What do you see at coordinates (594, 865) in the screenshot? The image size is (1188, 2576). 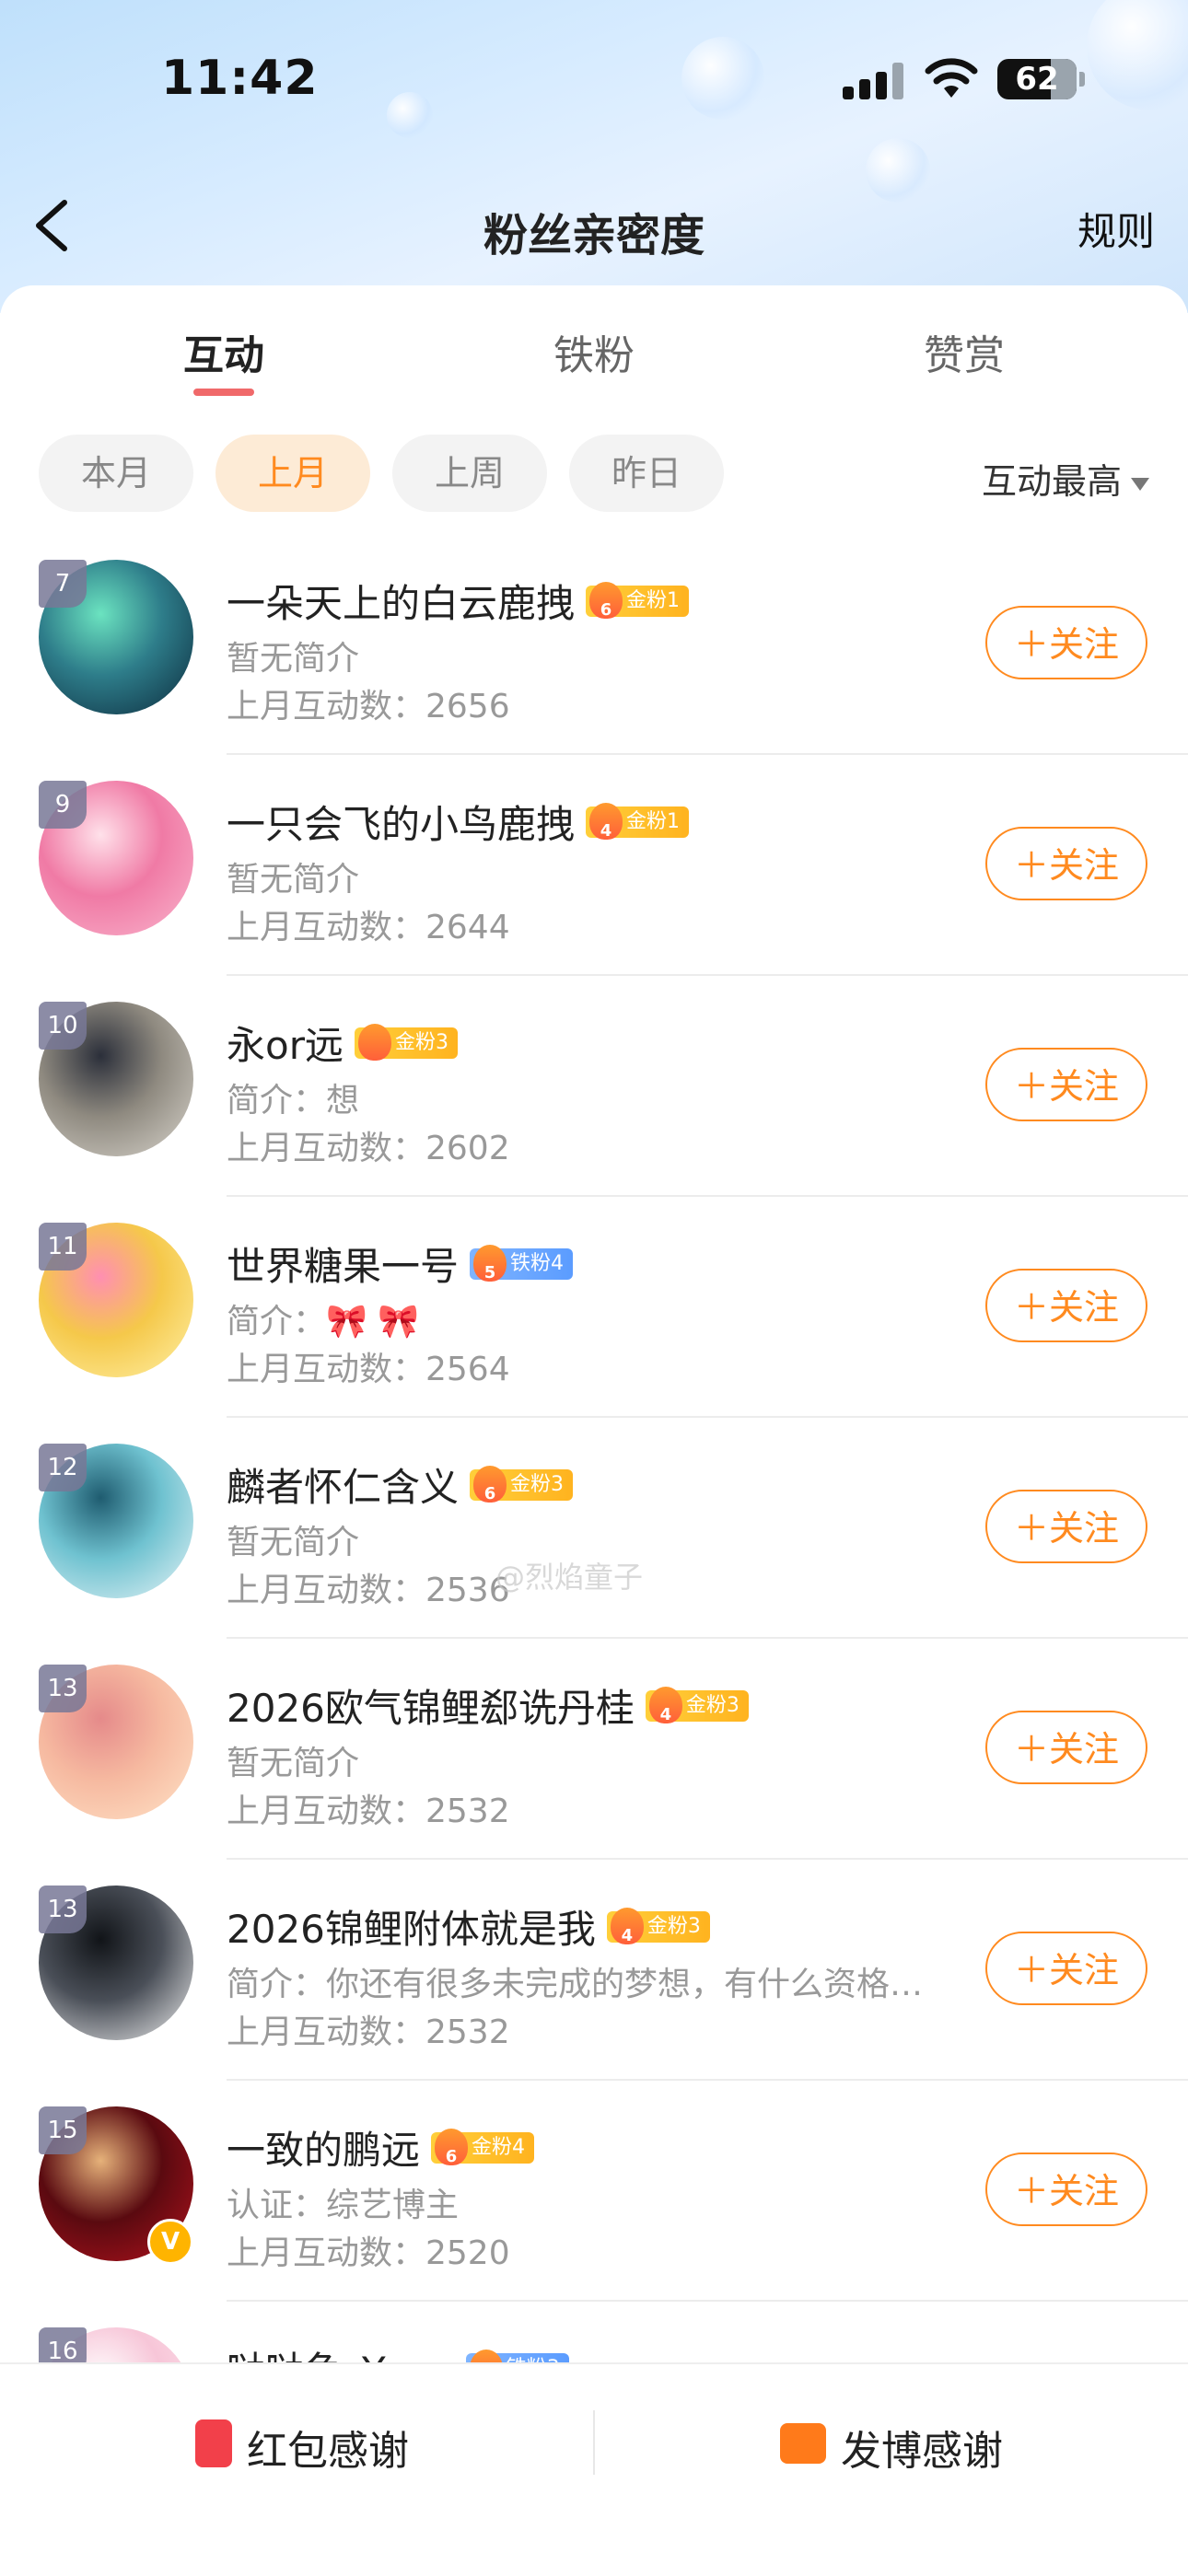 I see `fan-row: 9 一只会飞的小鸟鹿拽 4 金粉1 暂无简介上月互动数：2644 ＋关注` at bounding box center [594, 865].